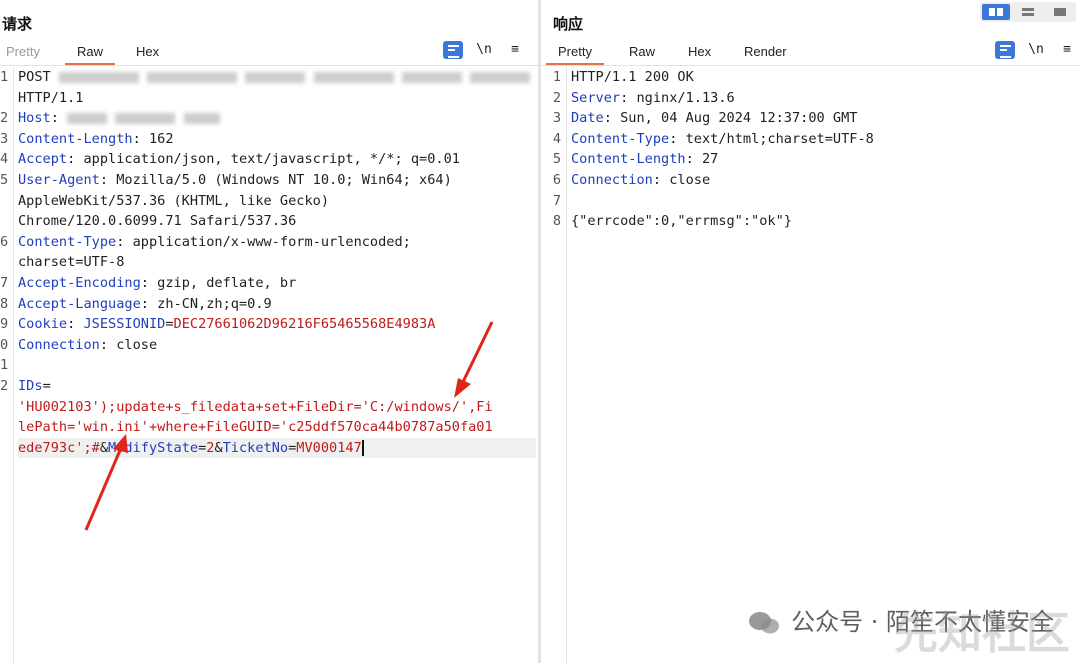  Describe the element at coordinates (1005, 50) in the screenshot. I see `wrap-lines-icon` at that location.